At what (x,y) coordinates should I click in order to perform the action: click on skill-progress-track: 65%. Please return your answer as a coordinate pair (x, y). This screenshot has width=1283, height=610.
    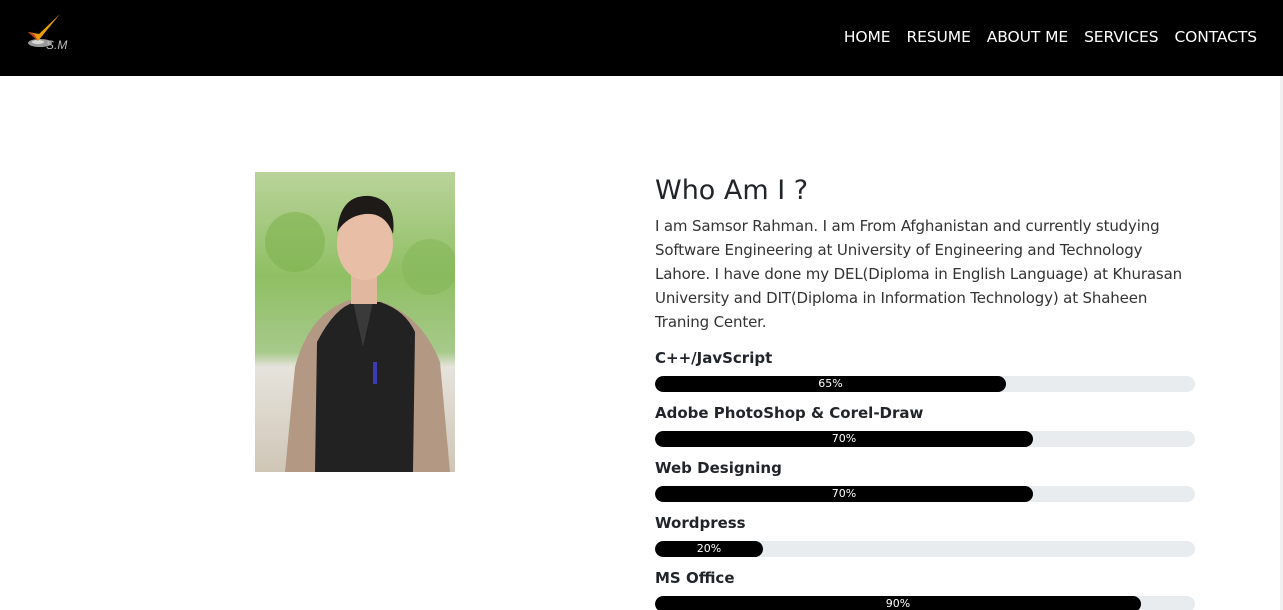
    Looking at the image, I should click on (925, 384).